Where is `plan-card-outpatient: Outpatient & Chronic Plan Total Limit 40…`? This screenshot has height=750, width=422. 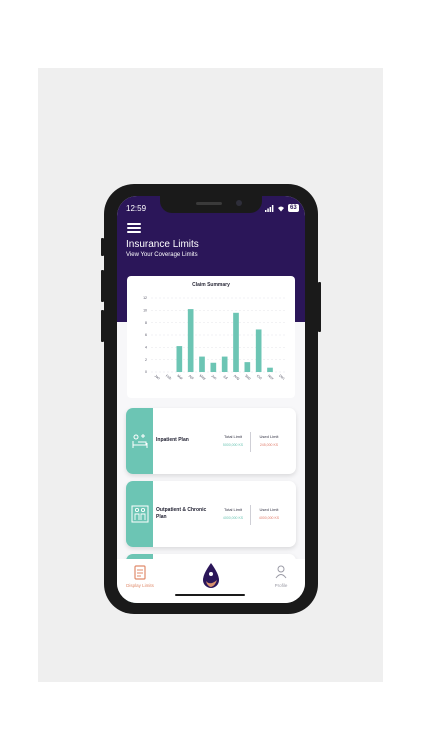 plan-card-outpatient: Outpatient & Chronic Plan Total Limit 40… is located at coordinates (211, 514).